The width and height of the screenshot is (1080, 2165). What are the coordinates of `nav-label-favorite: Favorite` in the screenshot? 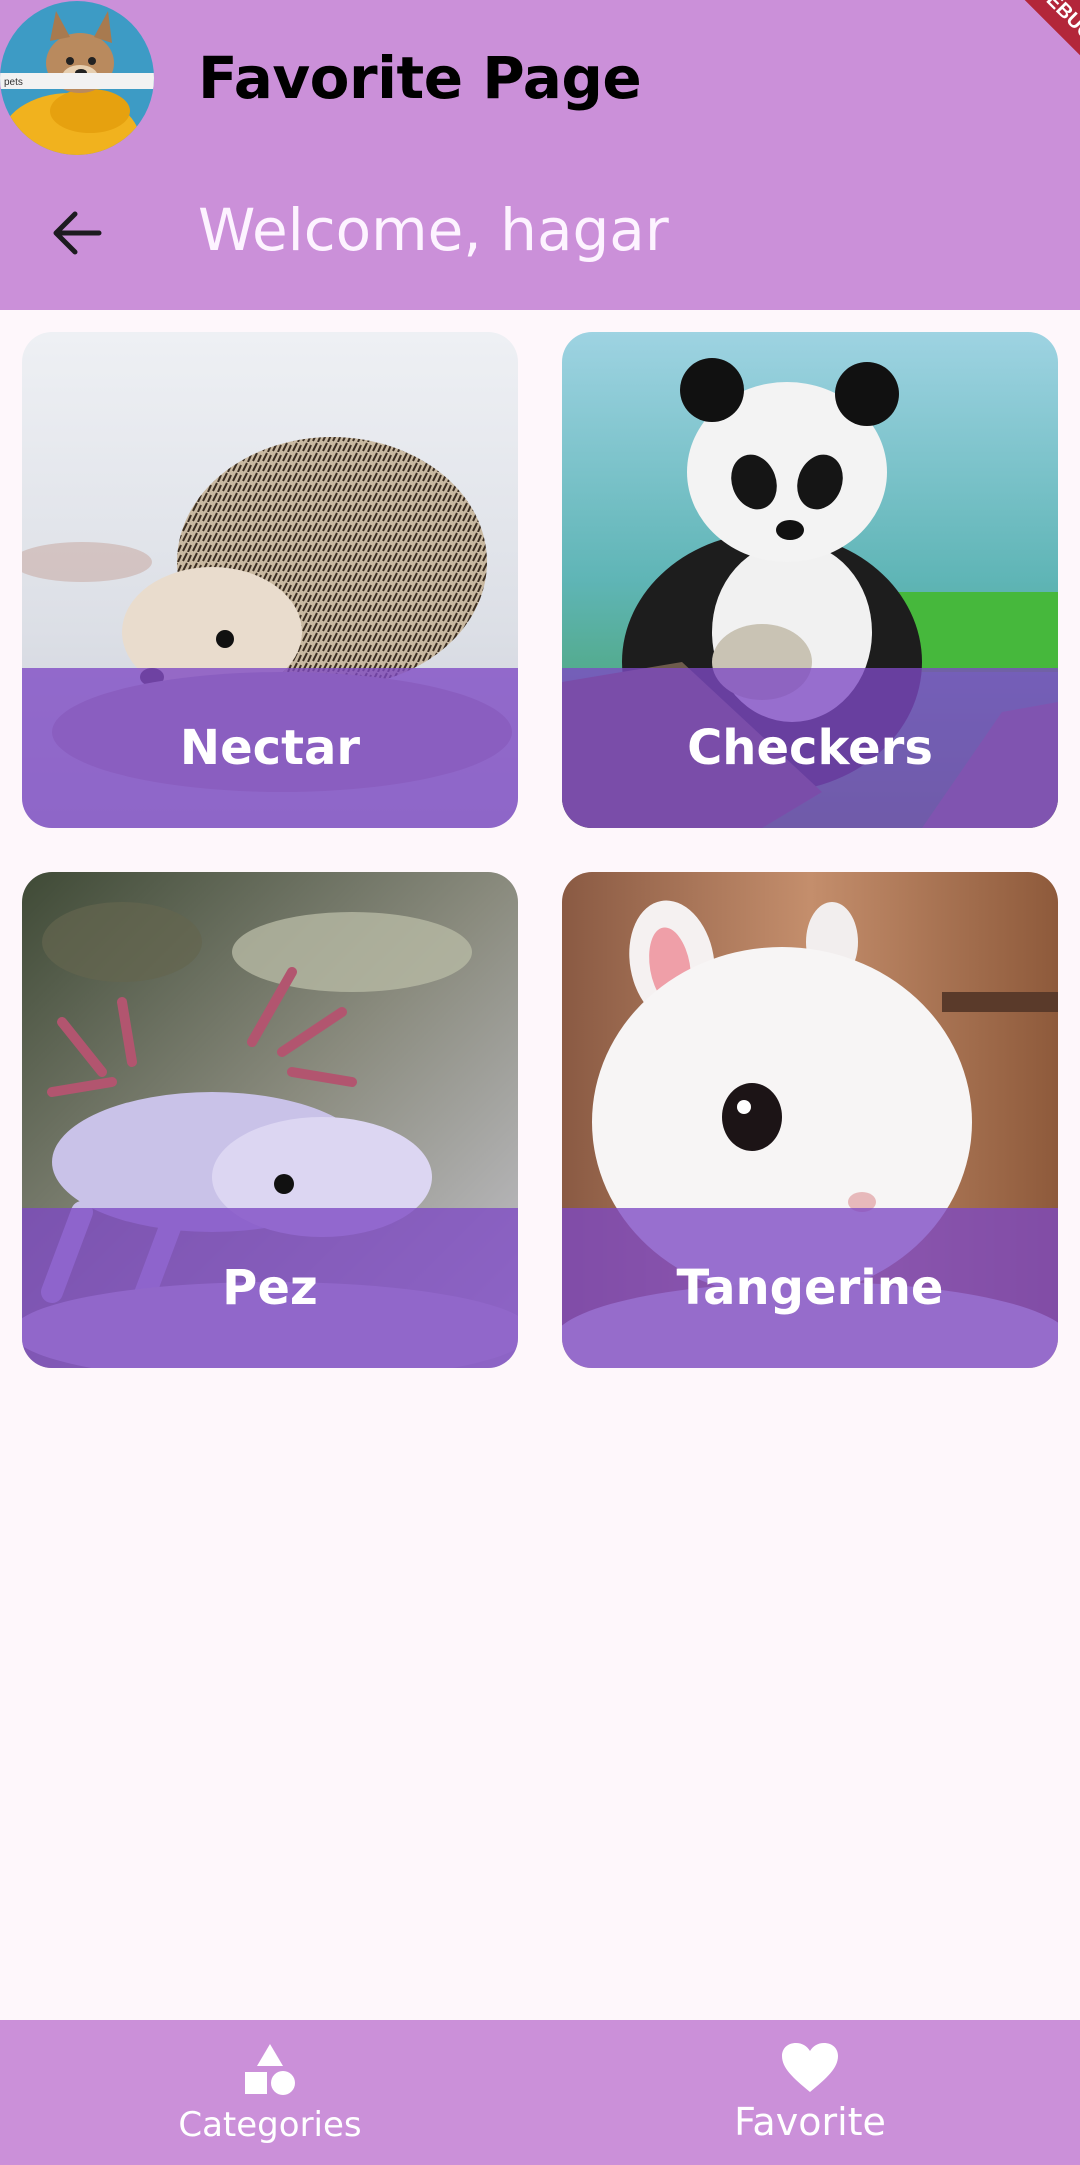 It's located at (810, 2121).